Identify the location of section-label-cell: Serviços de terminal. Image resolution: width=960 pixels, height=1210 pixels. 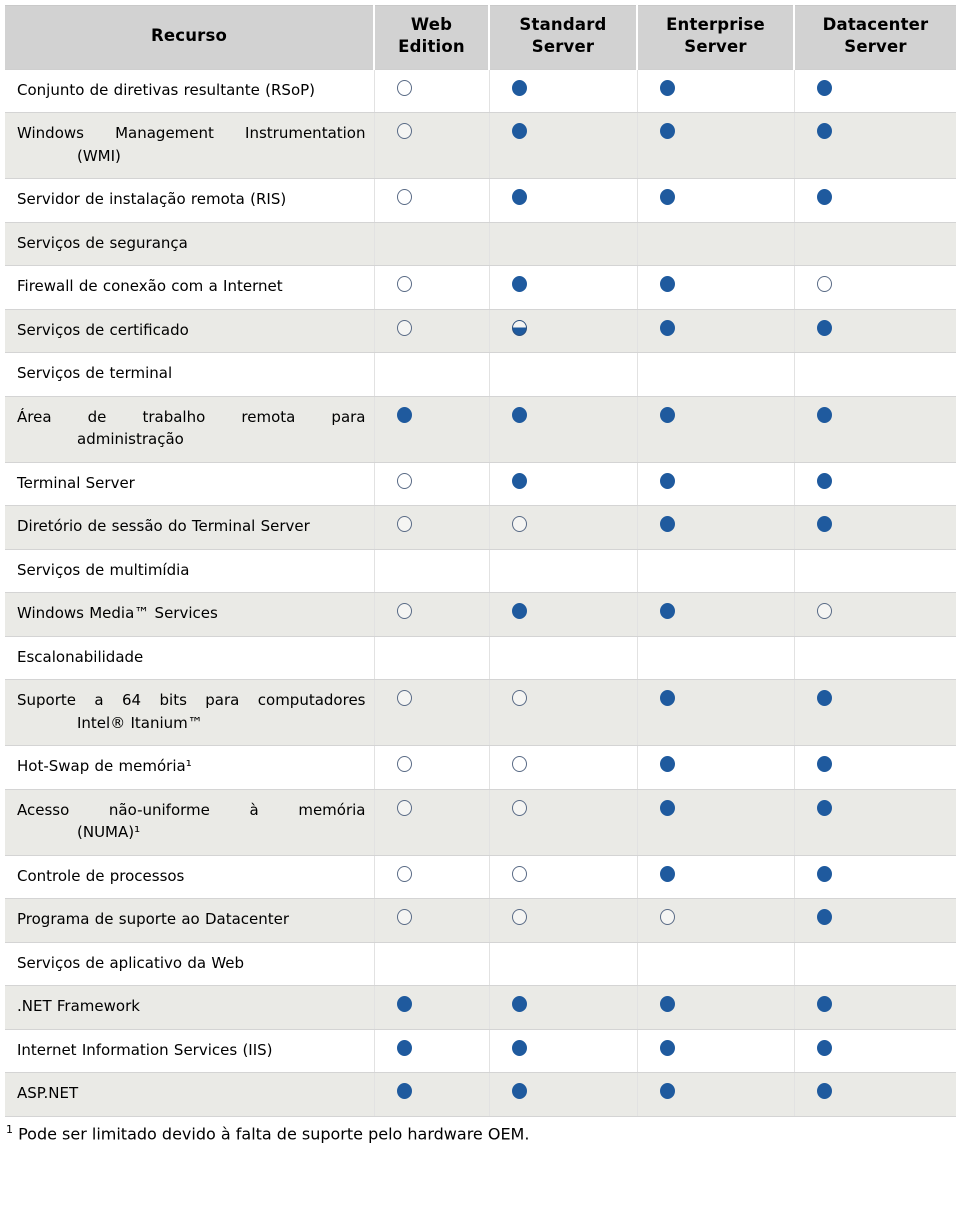
(190, 374).